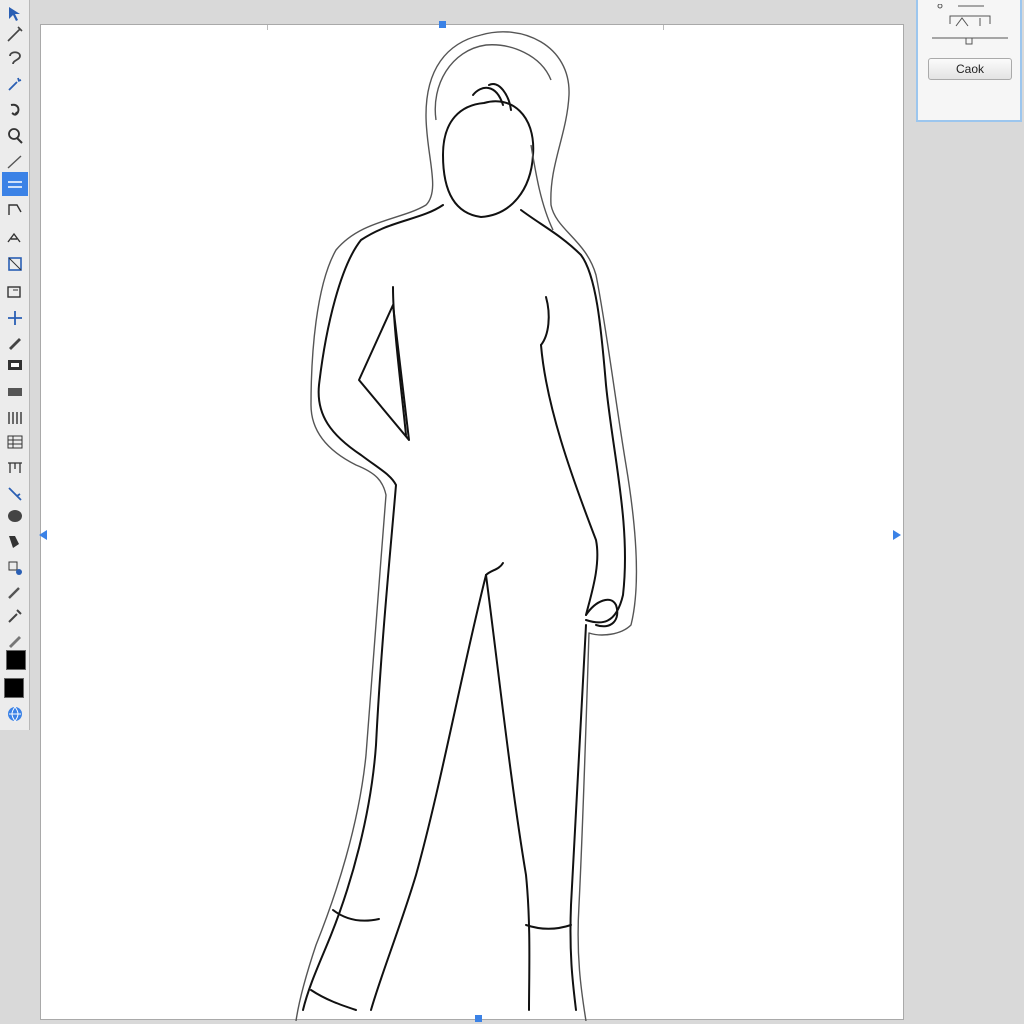 This screenshot has height=1024, width=1024. Describe the element at coordinates (14, 14) in the screenshot. I see `select-icon` at that location.